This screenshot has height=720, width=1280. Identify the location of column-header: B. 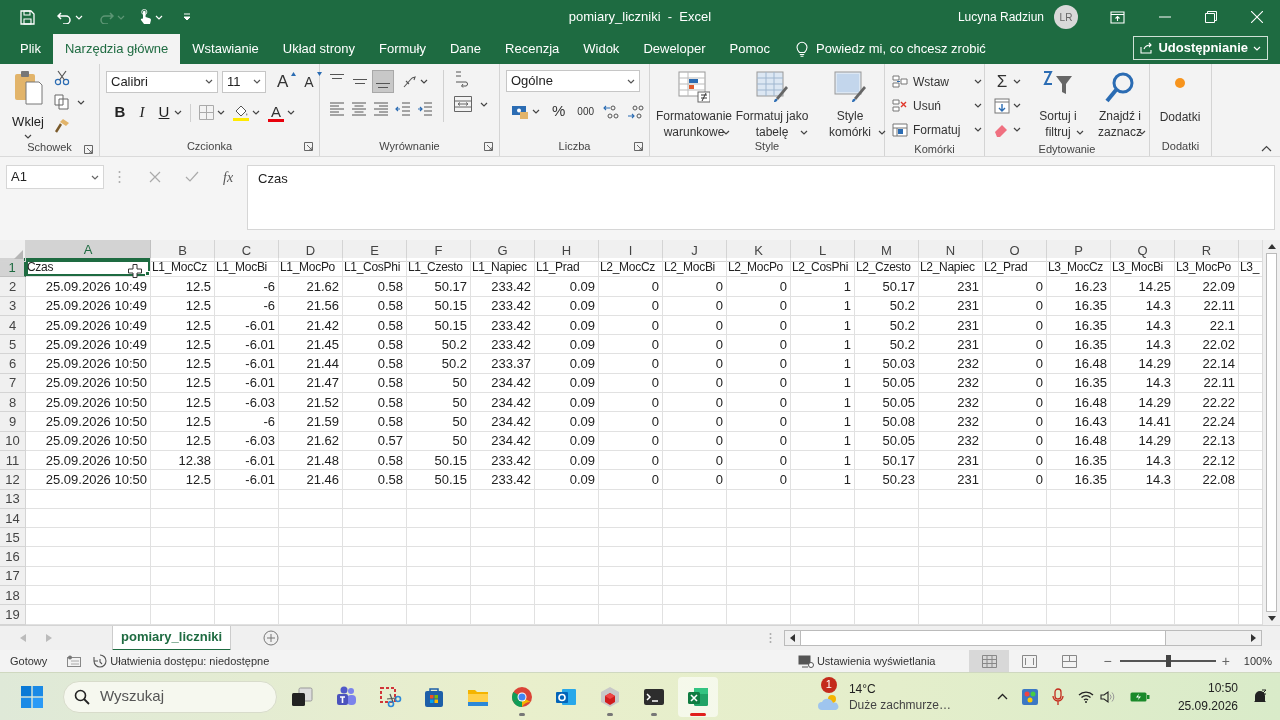
(183, 251).